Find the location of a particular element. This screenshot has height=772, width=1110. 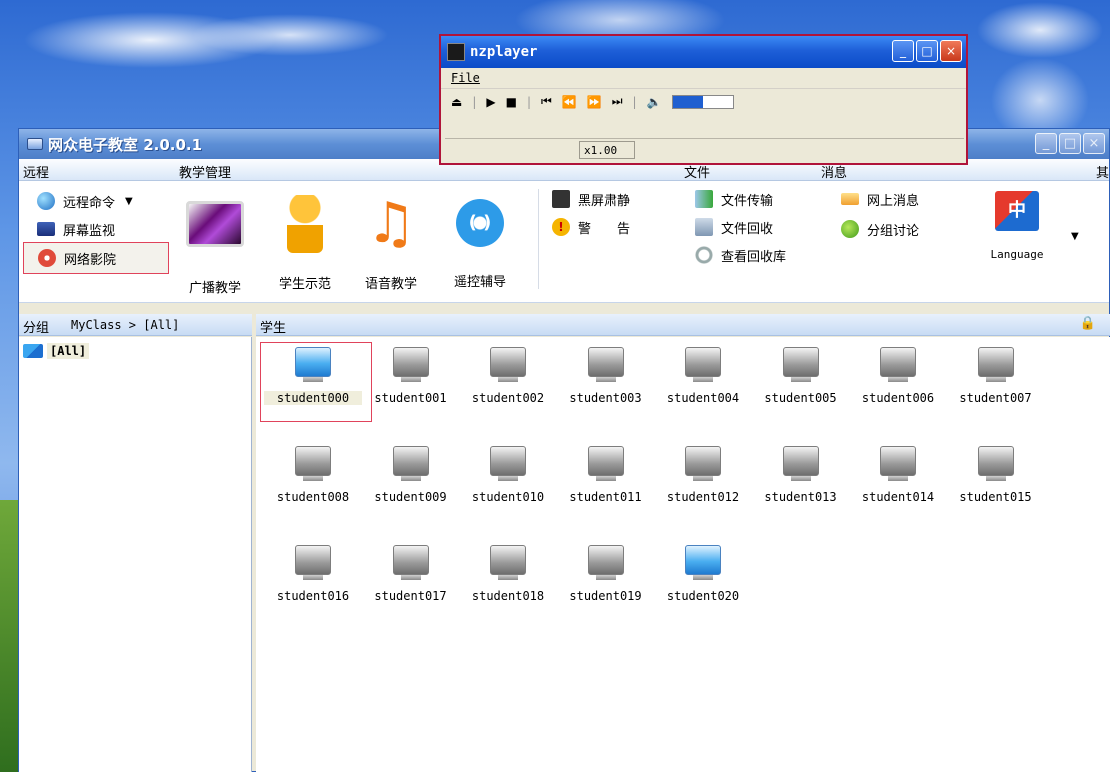

student-item: student005 is located at coordinates (801, 376).